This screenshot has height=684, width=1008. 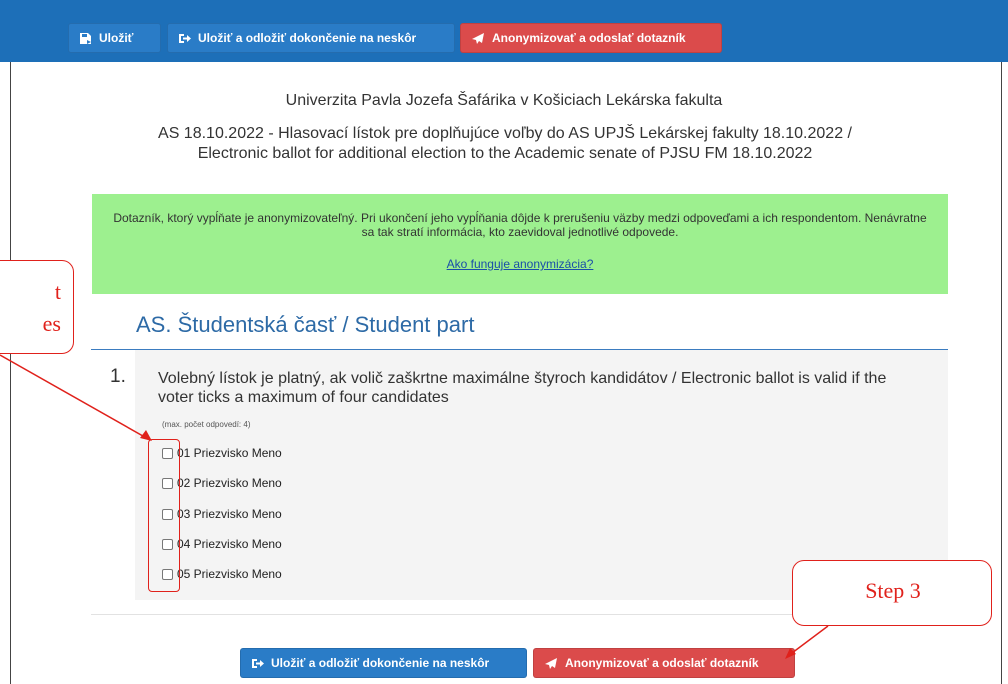 I want to click on save-later-button-label: Uložiť a odložiť dokončenie na neskôr, so click(x=307, y=38).